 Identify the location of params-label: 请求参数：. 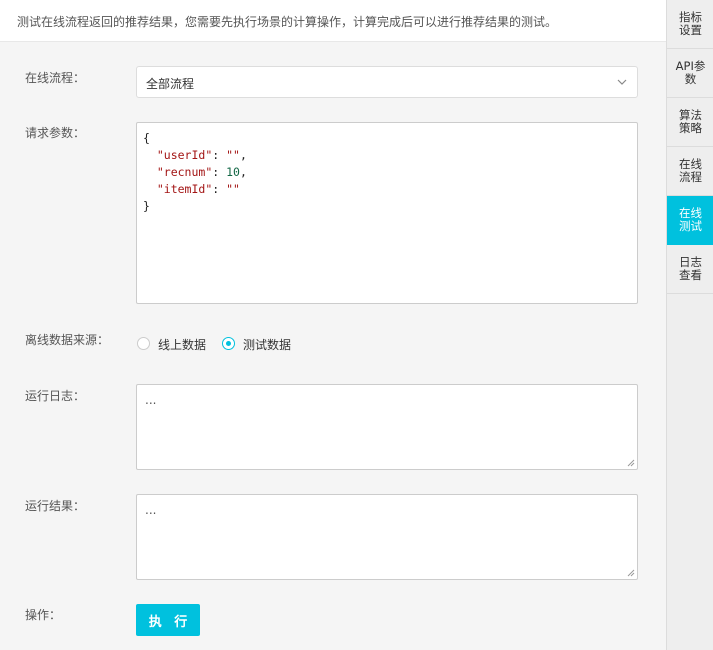
(55, 133).